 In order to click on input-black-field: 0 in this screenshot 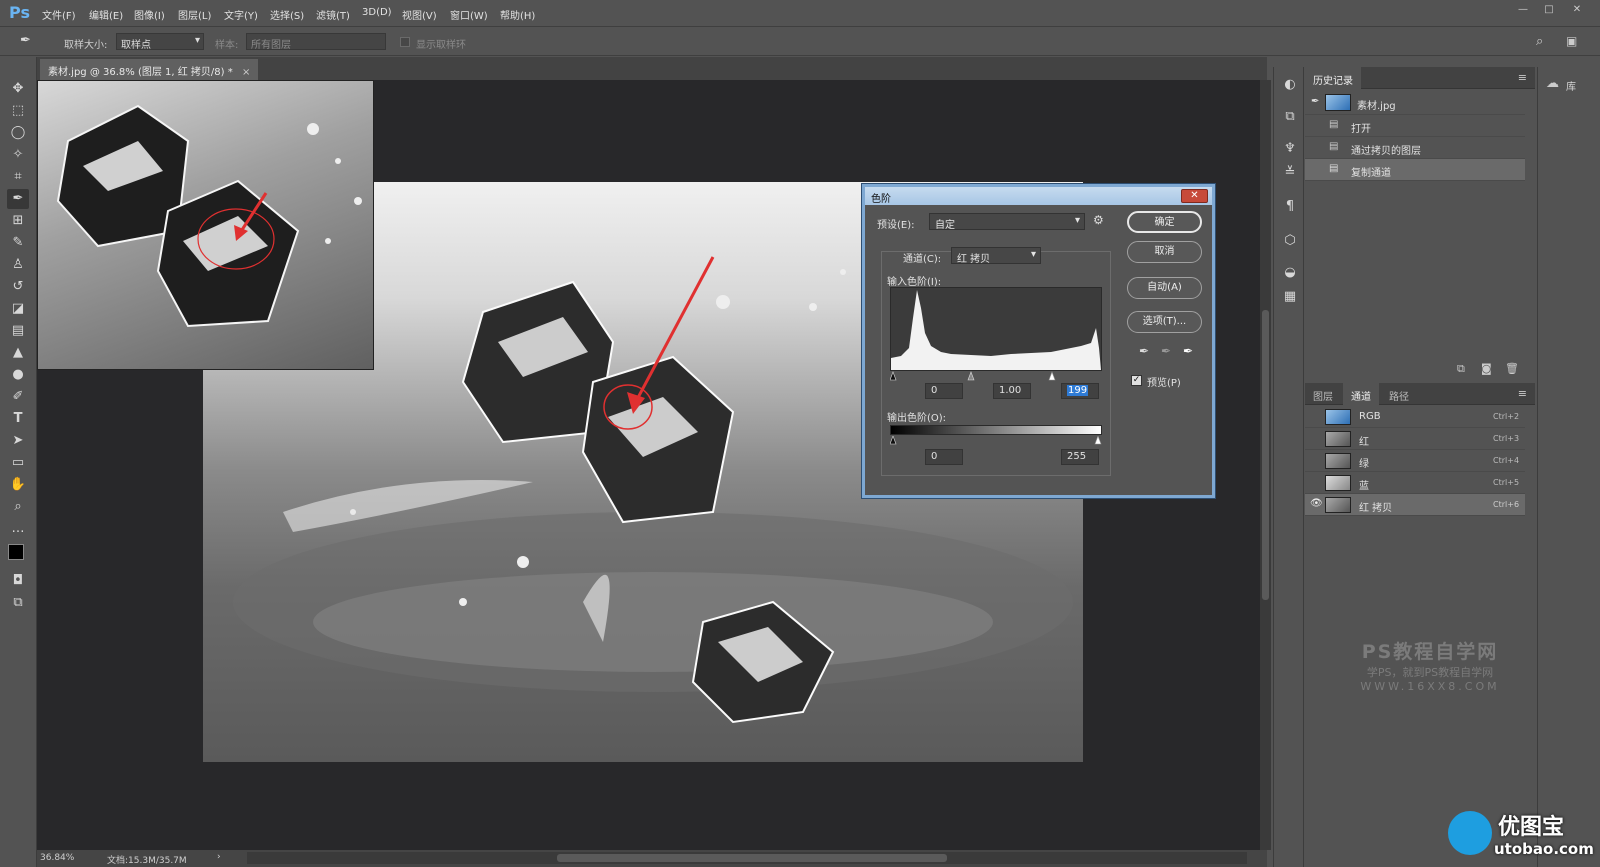, I will do `click(944, 391)`.